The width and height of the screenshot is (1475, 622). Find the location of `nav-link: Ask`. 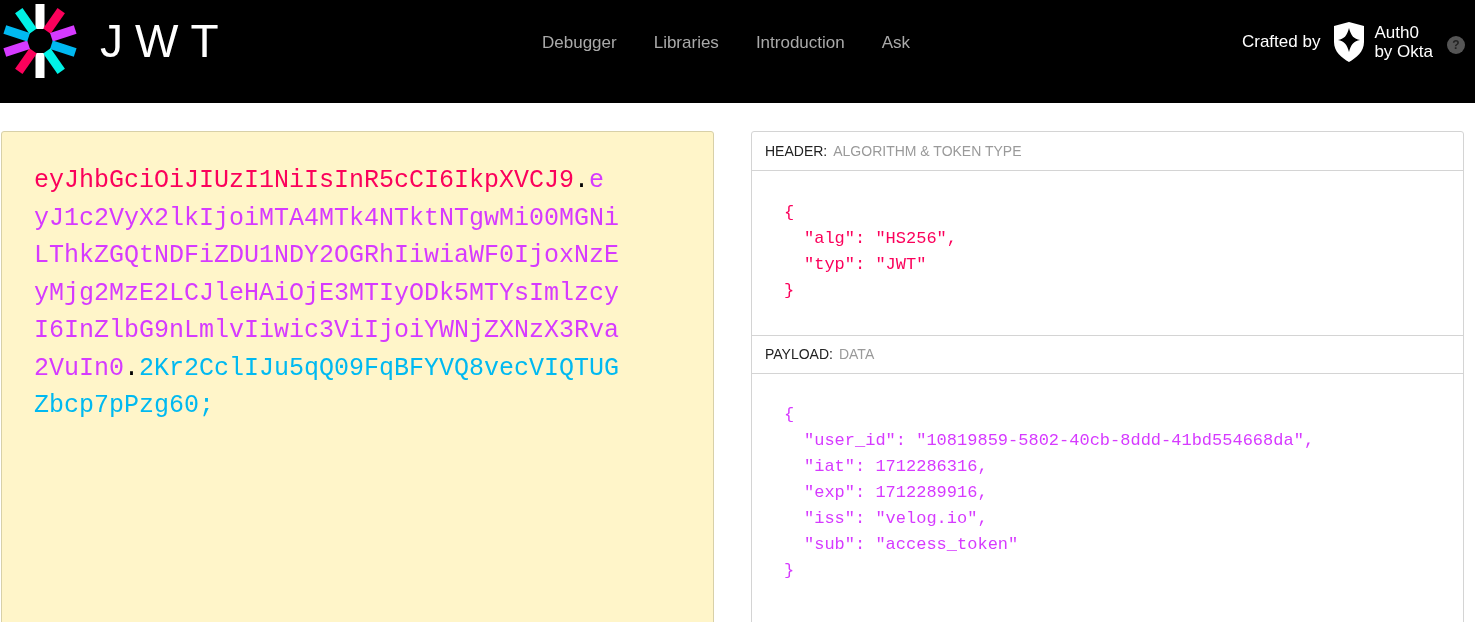

nav-link: Ask is located at coordinates (896, 43).